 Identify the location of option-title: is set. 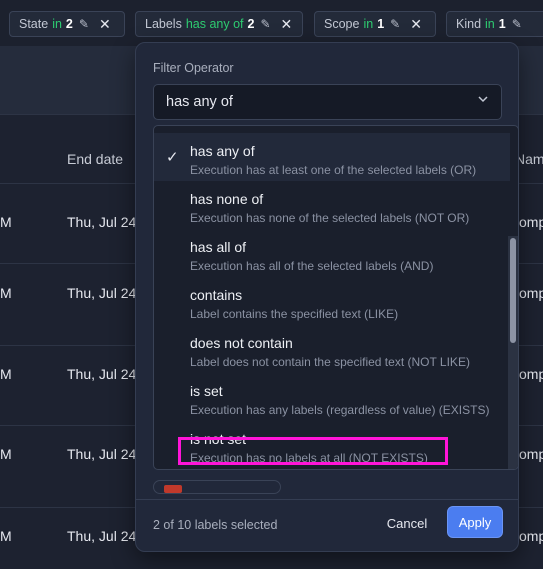
(206, 391).